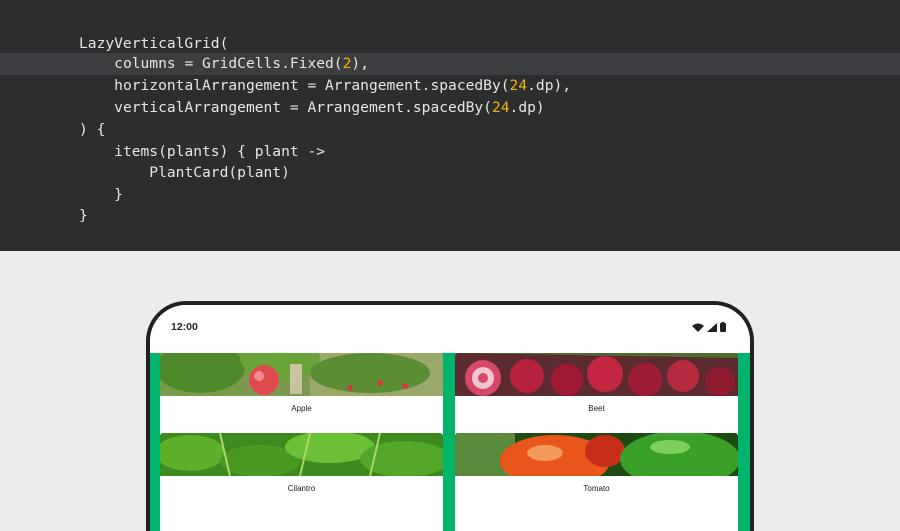 Image resolution: width=900 pixels, height=531 pixels. Describe the element at coordinates (301, 374) in the screenshot. I see `apple-image` at that location.